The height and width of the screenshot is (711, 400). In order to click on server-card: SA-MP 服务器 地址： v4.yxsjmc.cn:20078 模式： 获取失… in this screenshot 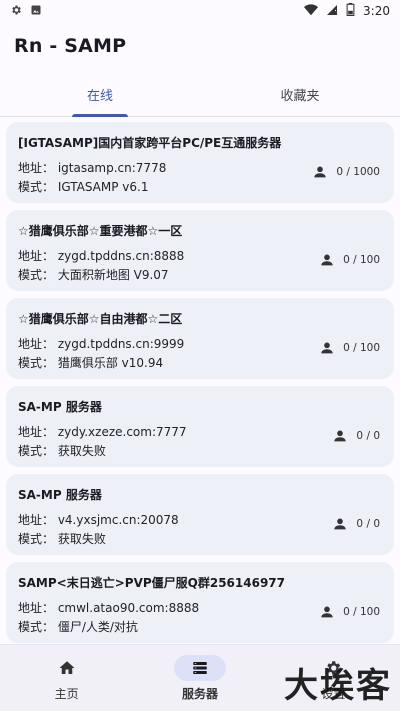, I will do `click(200, 514)`.